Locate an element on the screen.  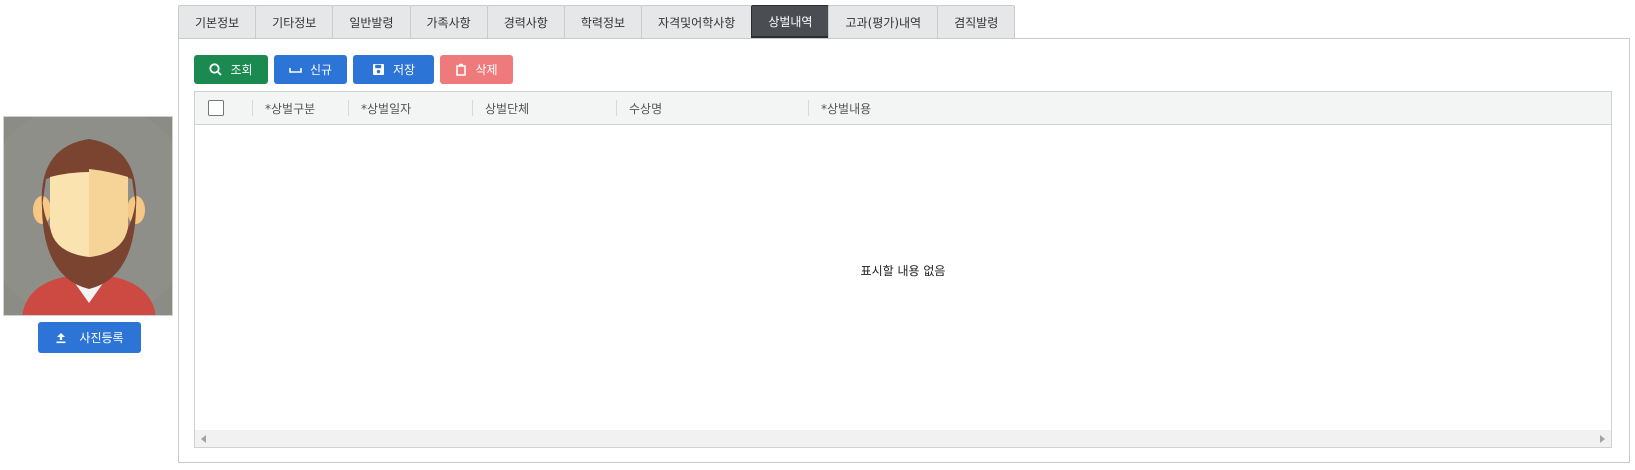
new-button: 신규 is located at coordinates (310, 69).